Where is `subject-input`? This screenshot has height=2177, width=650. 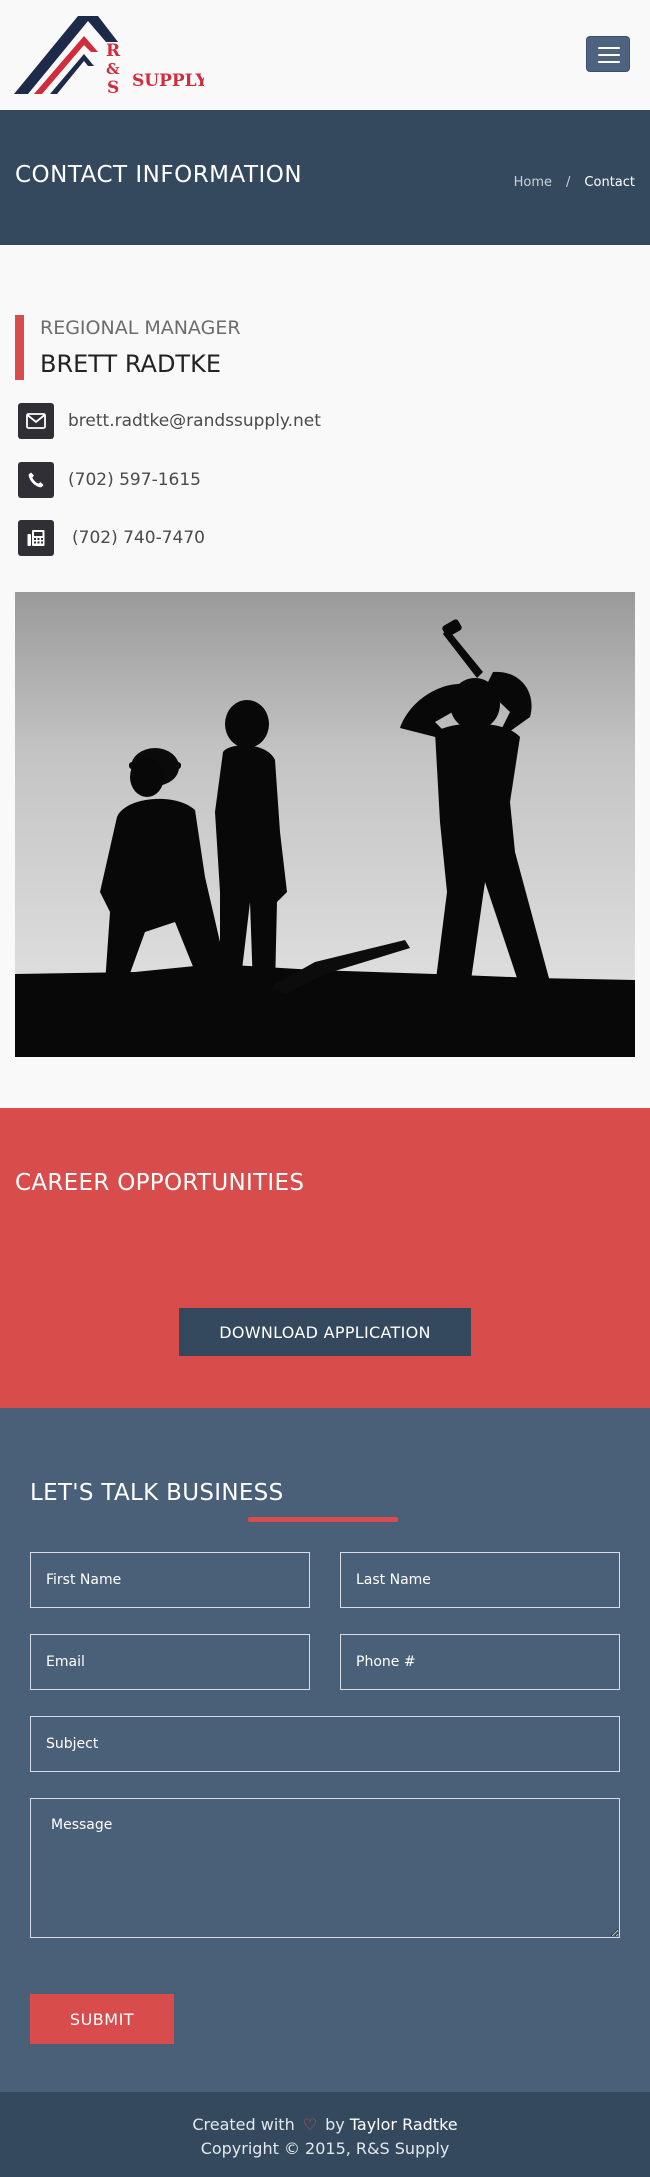 subject-input is located at coordinates (325, 1744).